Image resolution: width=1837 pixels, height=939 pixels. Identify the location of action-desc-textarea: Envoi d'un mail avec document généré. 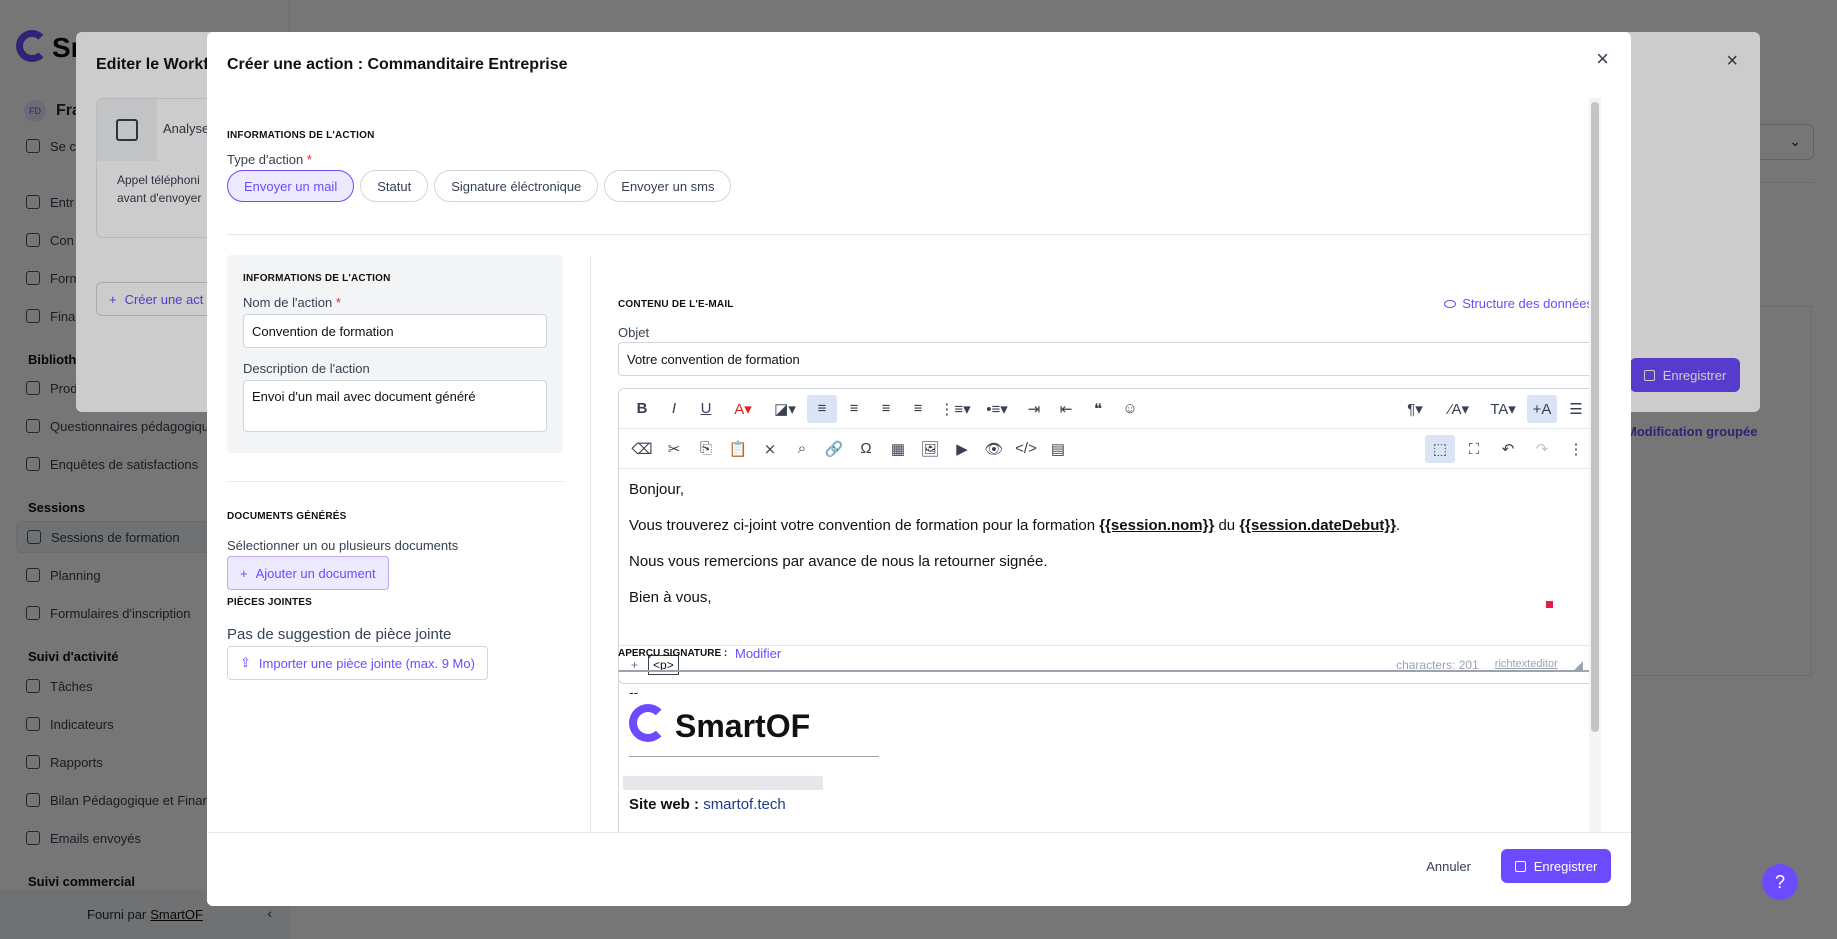
(395, 406).